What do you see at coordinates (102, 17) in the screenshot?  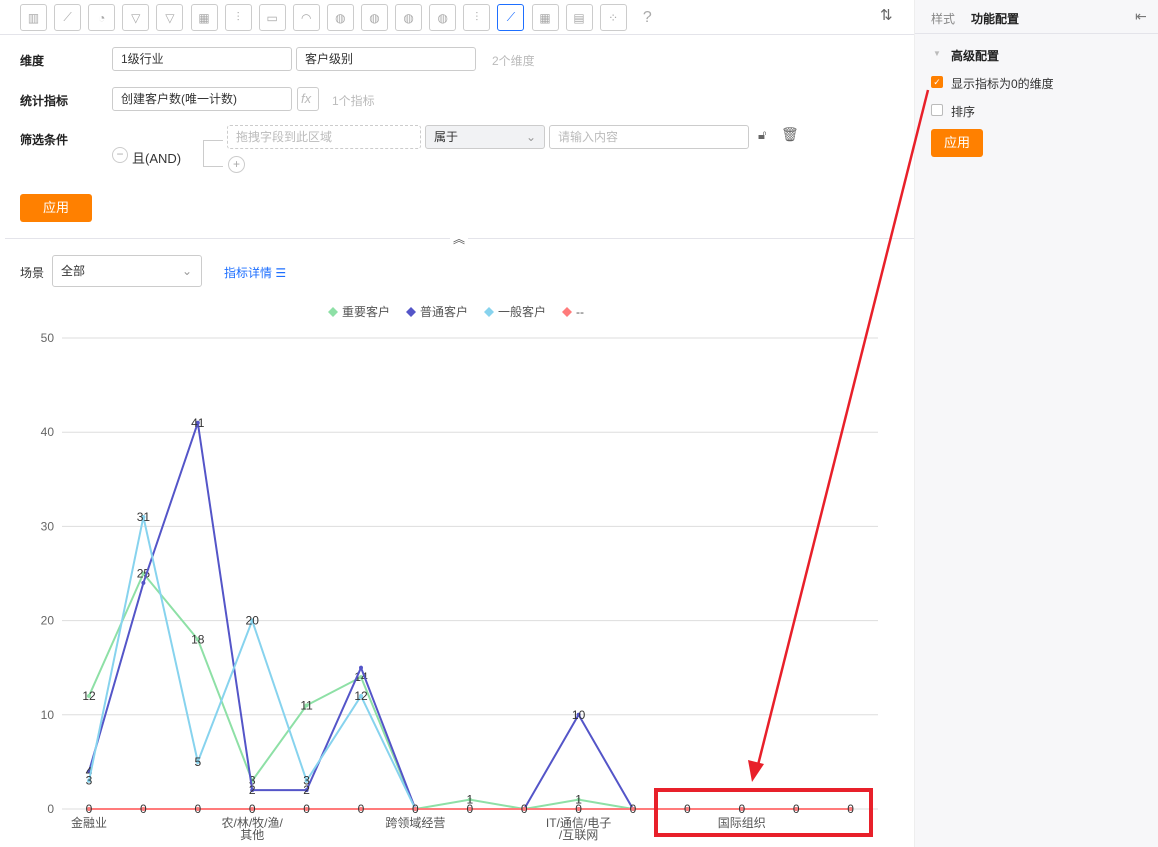 I see `pie-chart-icon: ◔` at bounding box center [102, 17].